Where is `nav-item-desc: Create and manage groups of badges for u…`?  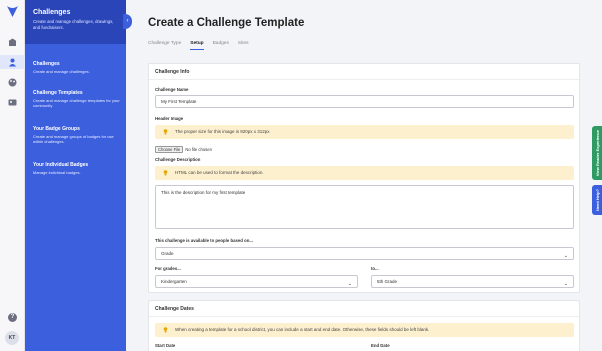
nav-item-desc: Create and manage groups of badges for u… is located at coordinates (73, 139).